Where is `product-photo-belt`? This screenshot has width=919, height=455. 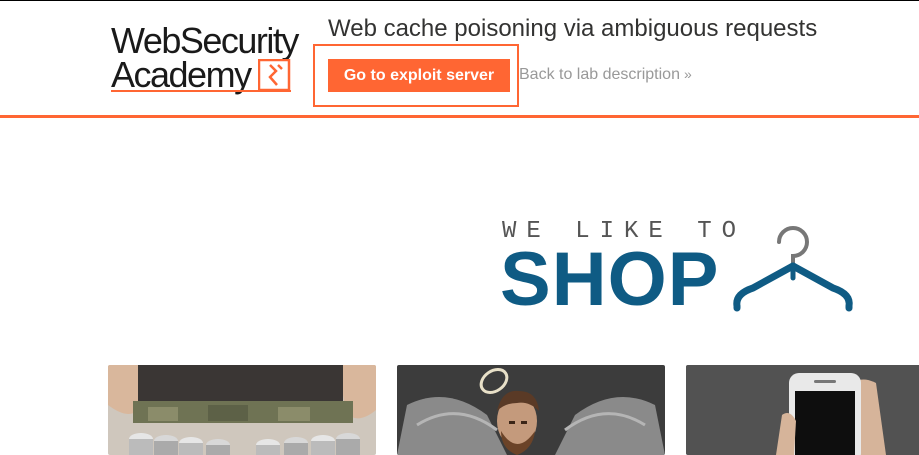
product-photo-belt is located at coordinates (242, 410).